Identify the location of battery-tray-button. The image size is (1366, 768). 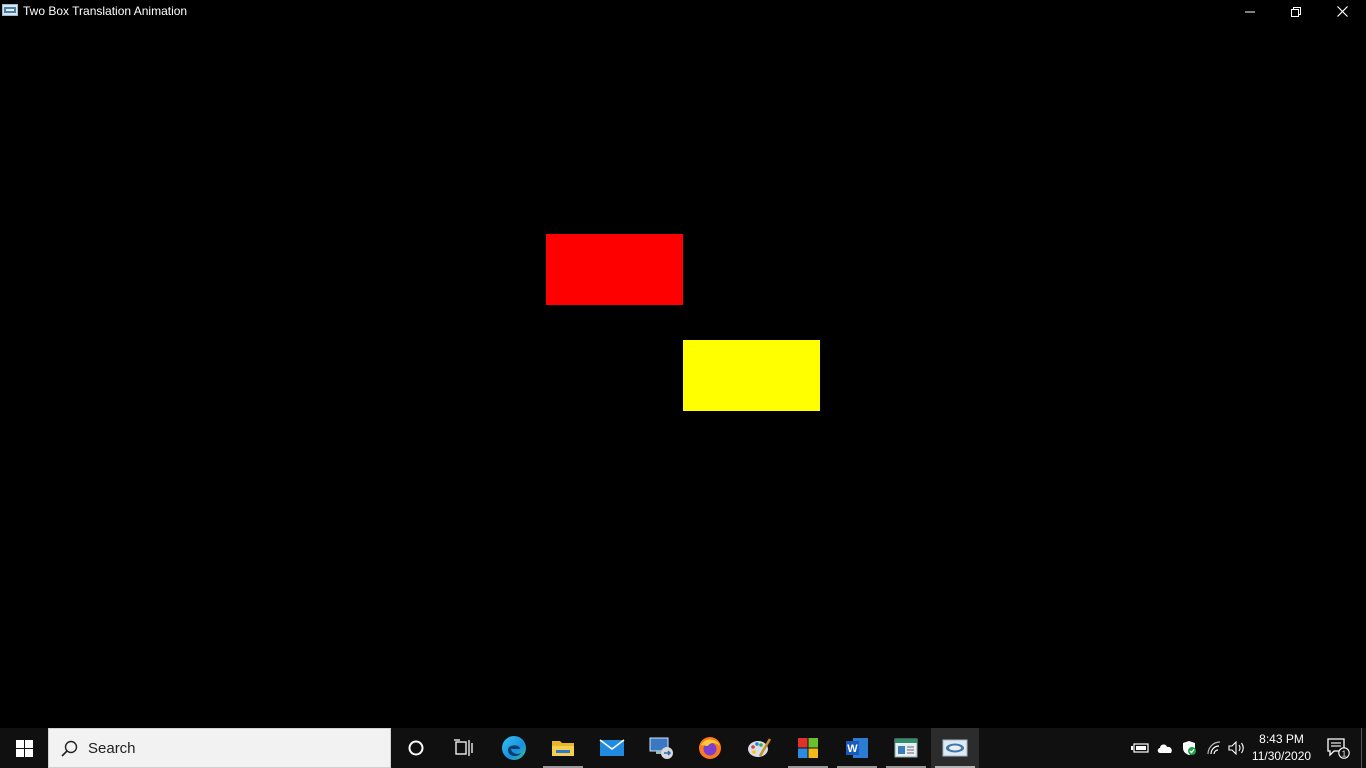
(1140, 748).